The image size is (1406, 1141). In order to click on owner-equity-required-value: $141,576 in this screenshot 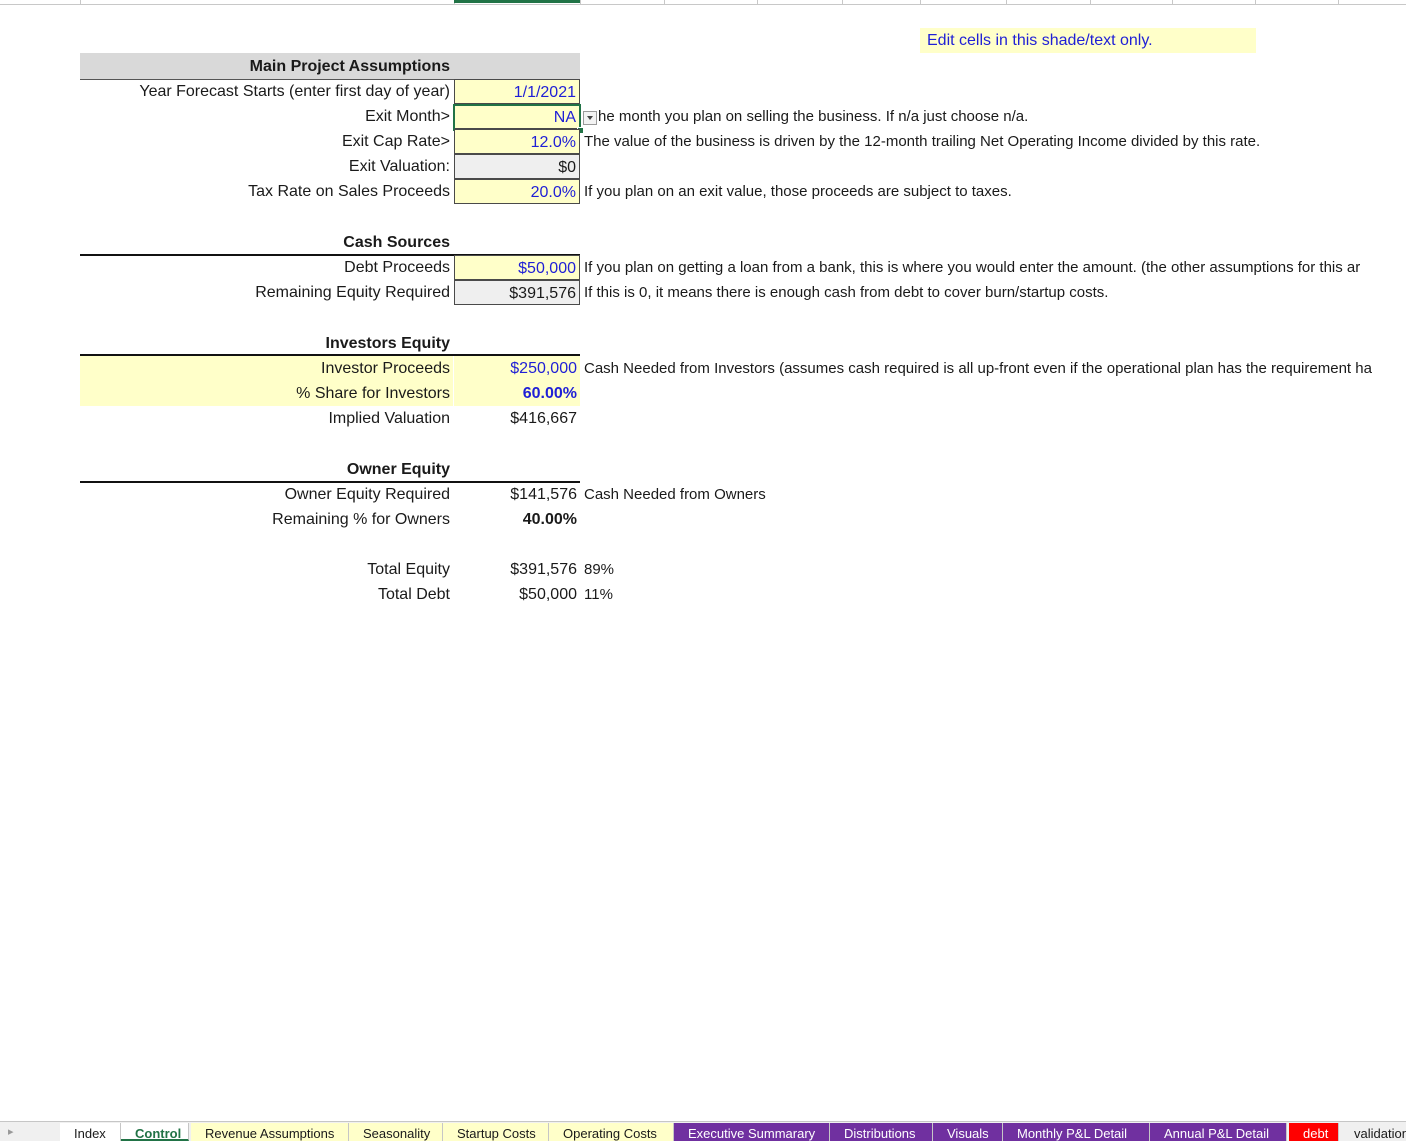, I will do `click(517, 494)`.